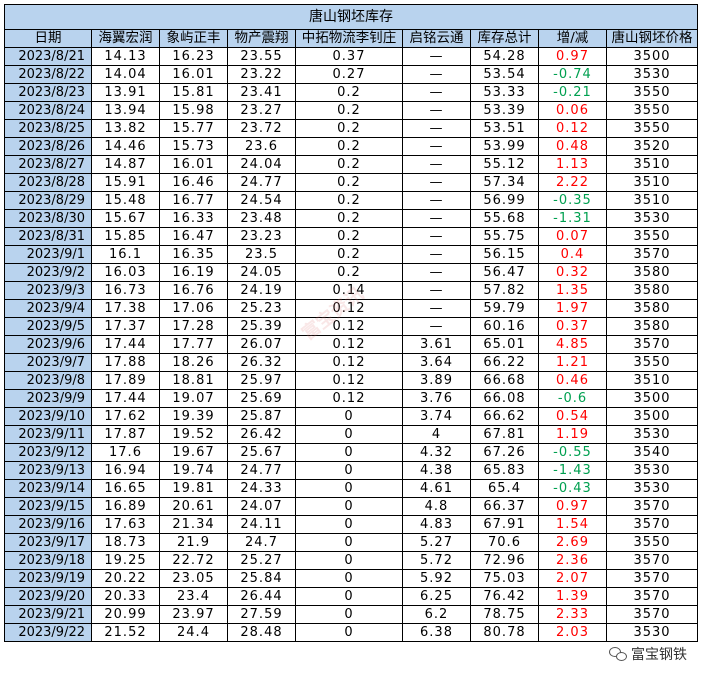 The image size is (701, 690). I want to click on stock-cell: 26.07, so click(261, 344).